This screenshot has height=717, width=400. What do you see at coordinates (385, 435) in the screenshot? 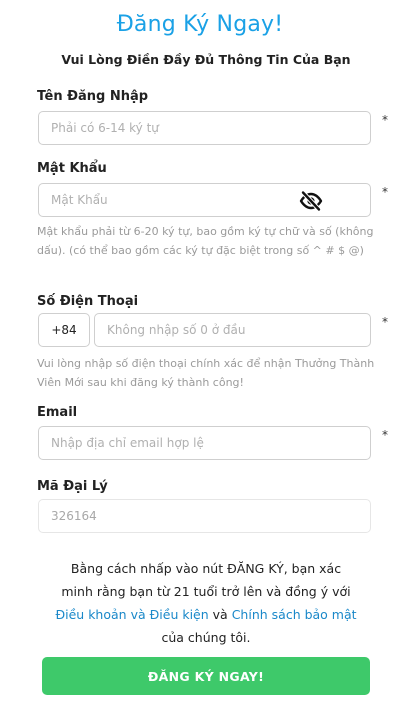
I see `email-required-mark: *` at bounding box center [385, 435].